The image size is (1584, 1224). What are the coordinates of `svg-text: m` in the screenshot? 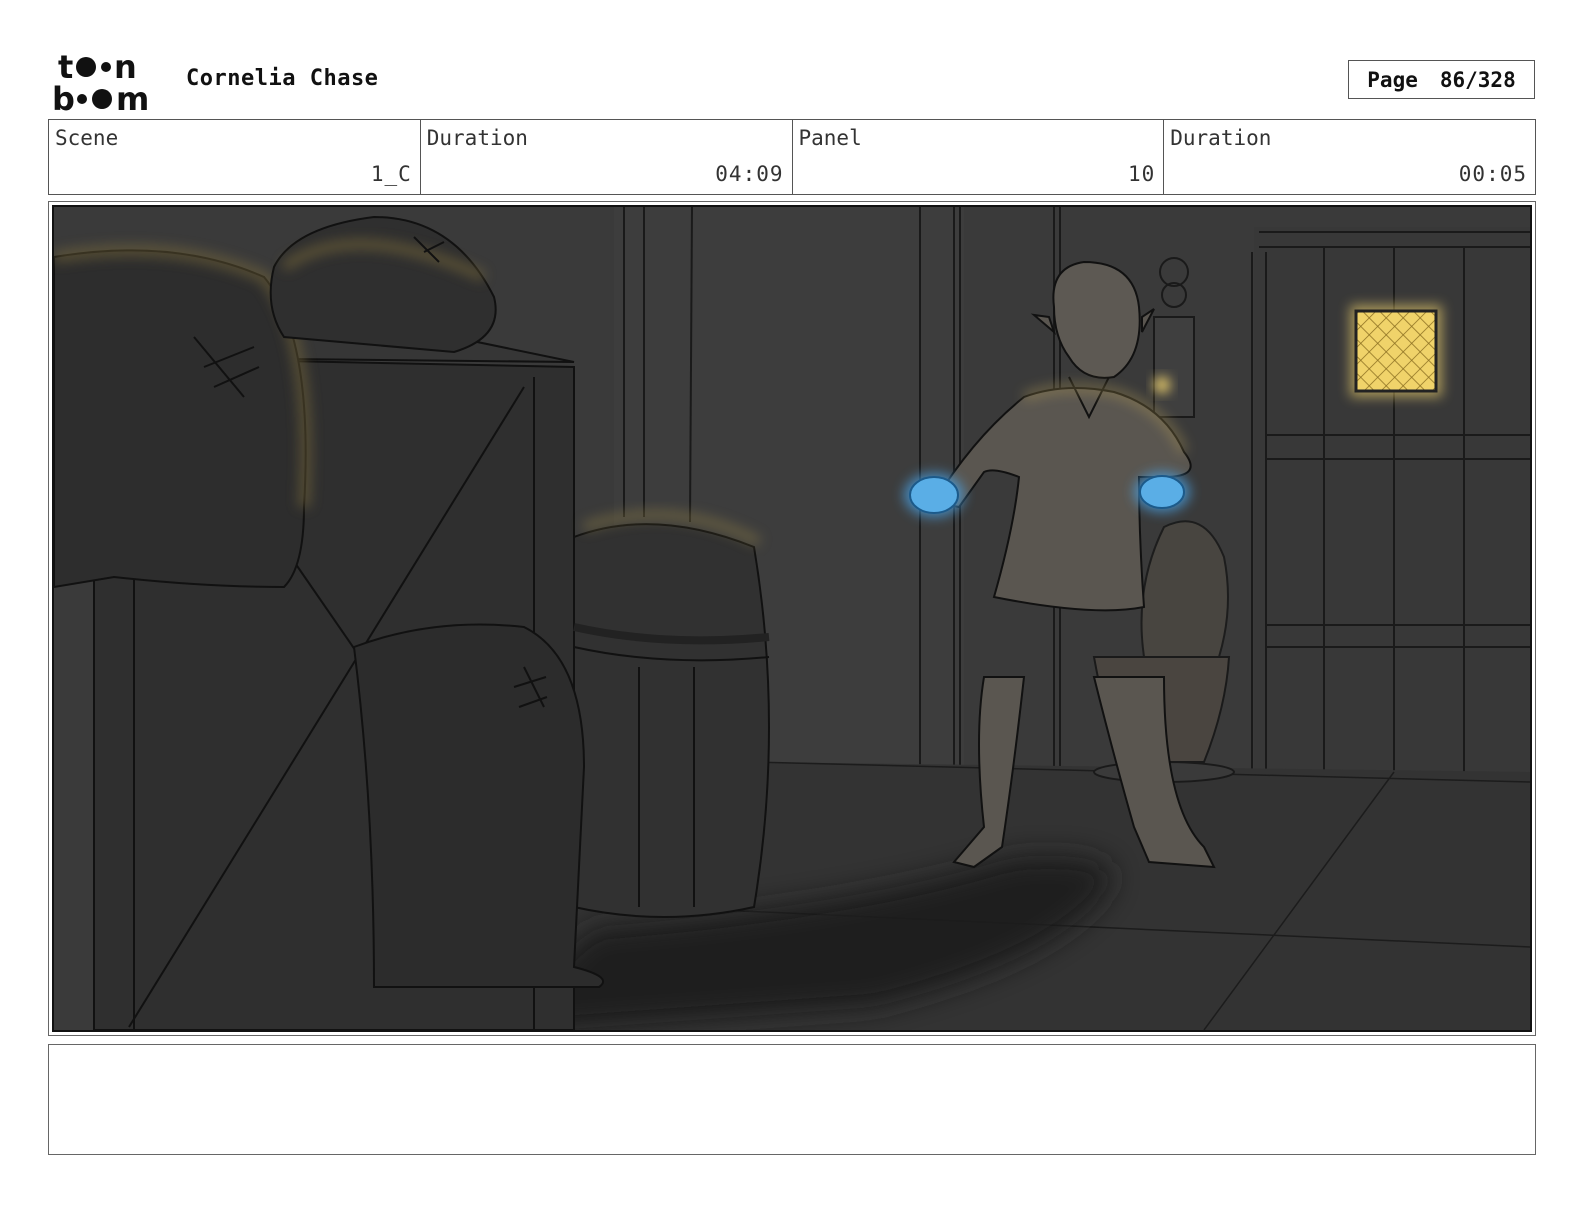 It's located at (132, 96).